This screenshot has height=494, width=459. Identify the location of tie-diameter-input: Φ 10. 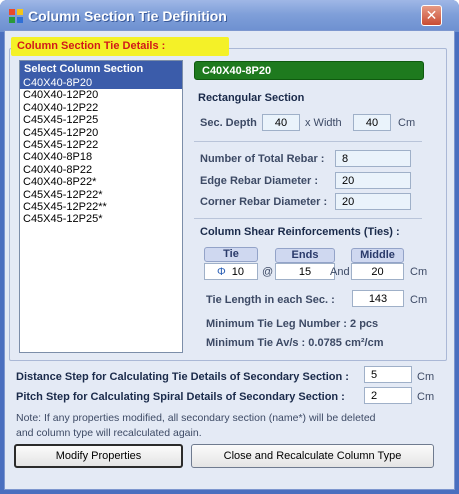
(231, 271).